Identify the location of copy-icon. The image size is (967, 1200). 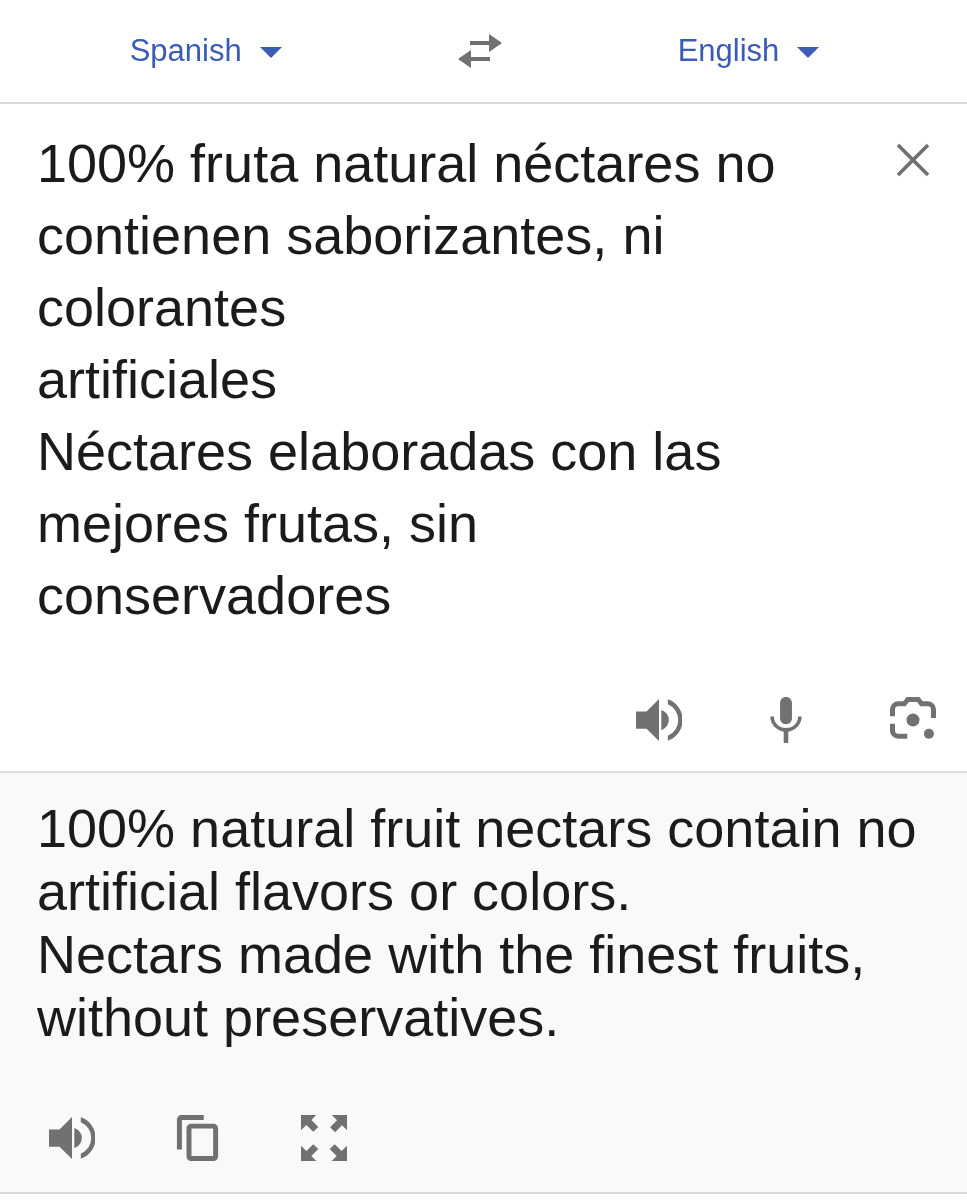
(198, 1138).